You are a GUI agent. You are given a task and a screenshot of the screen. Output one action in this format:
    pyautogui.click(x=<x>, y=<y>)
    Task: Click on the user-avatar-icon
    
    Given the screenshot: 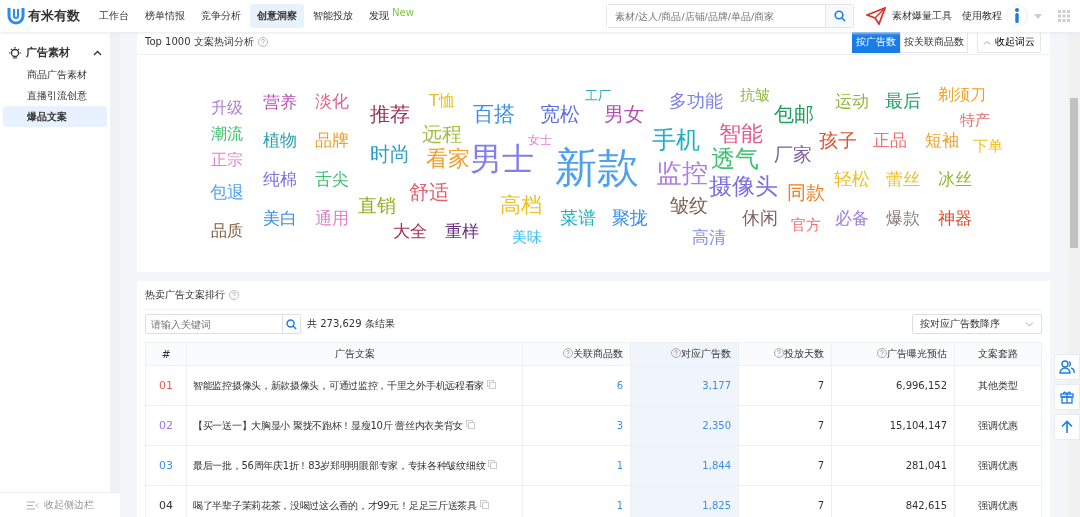 What is the action you would take?
    pyautogui.click(x=1017, y=16)
    